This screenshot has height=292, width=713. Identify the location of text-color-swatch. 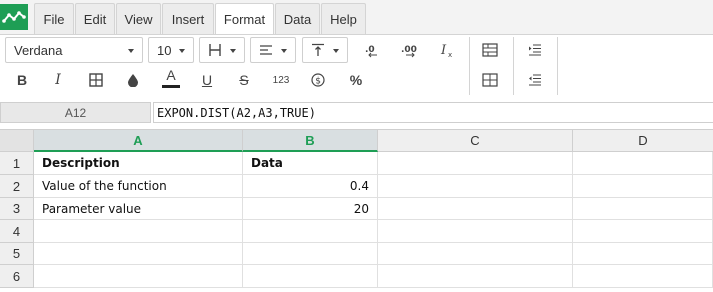
(171, 86).